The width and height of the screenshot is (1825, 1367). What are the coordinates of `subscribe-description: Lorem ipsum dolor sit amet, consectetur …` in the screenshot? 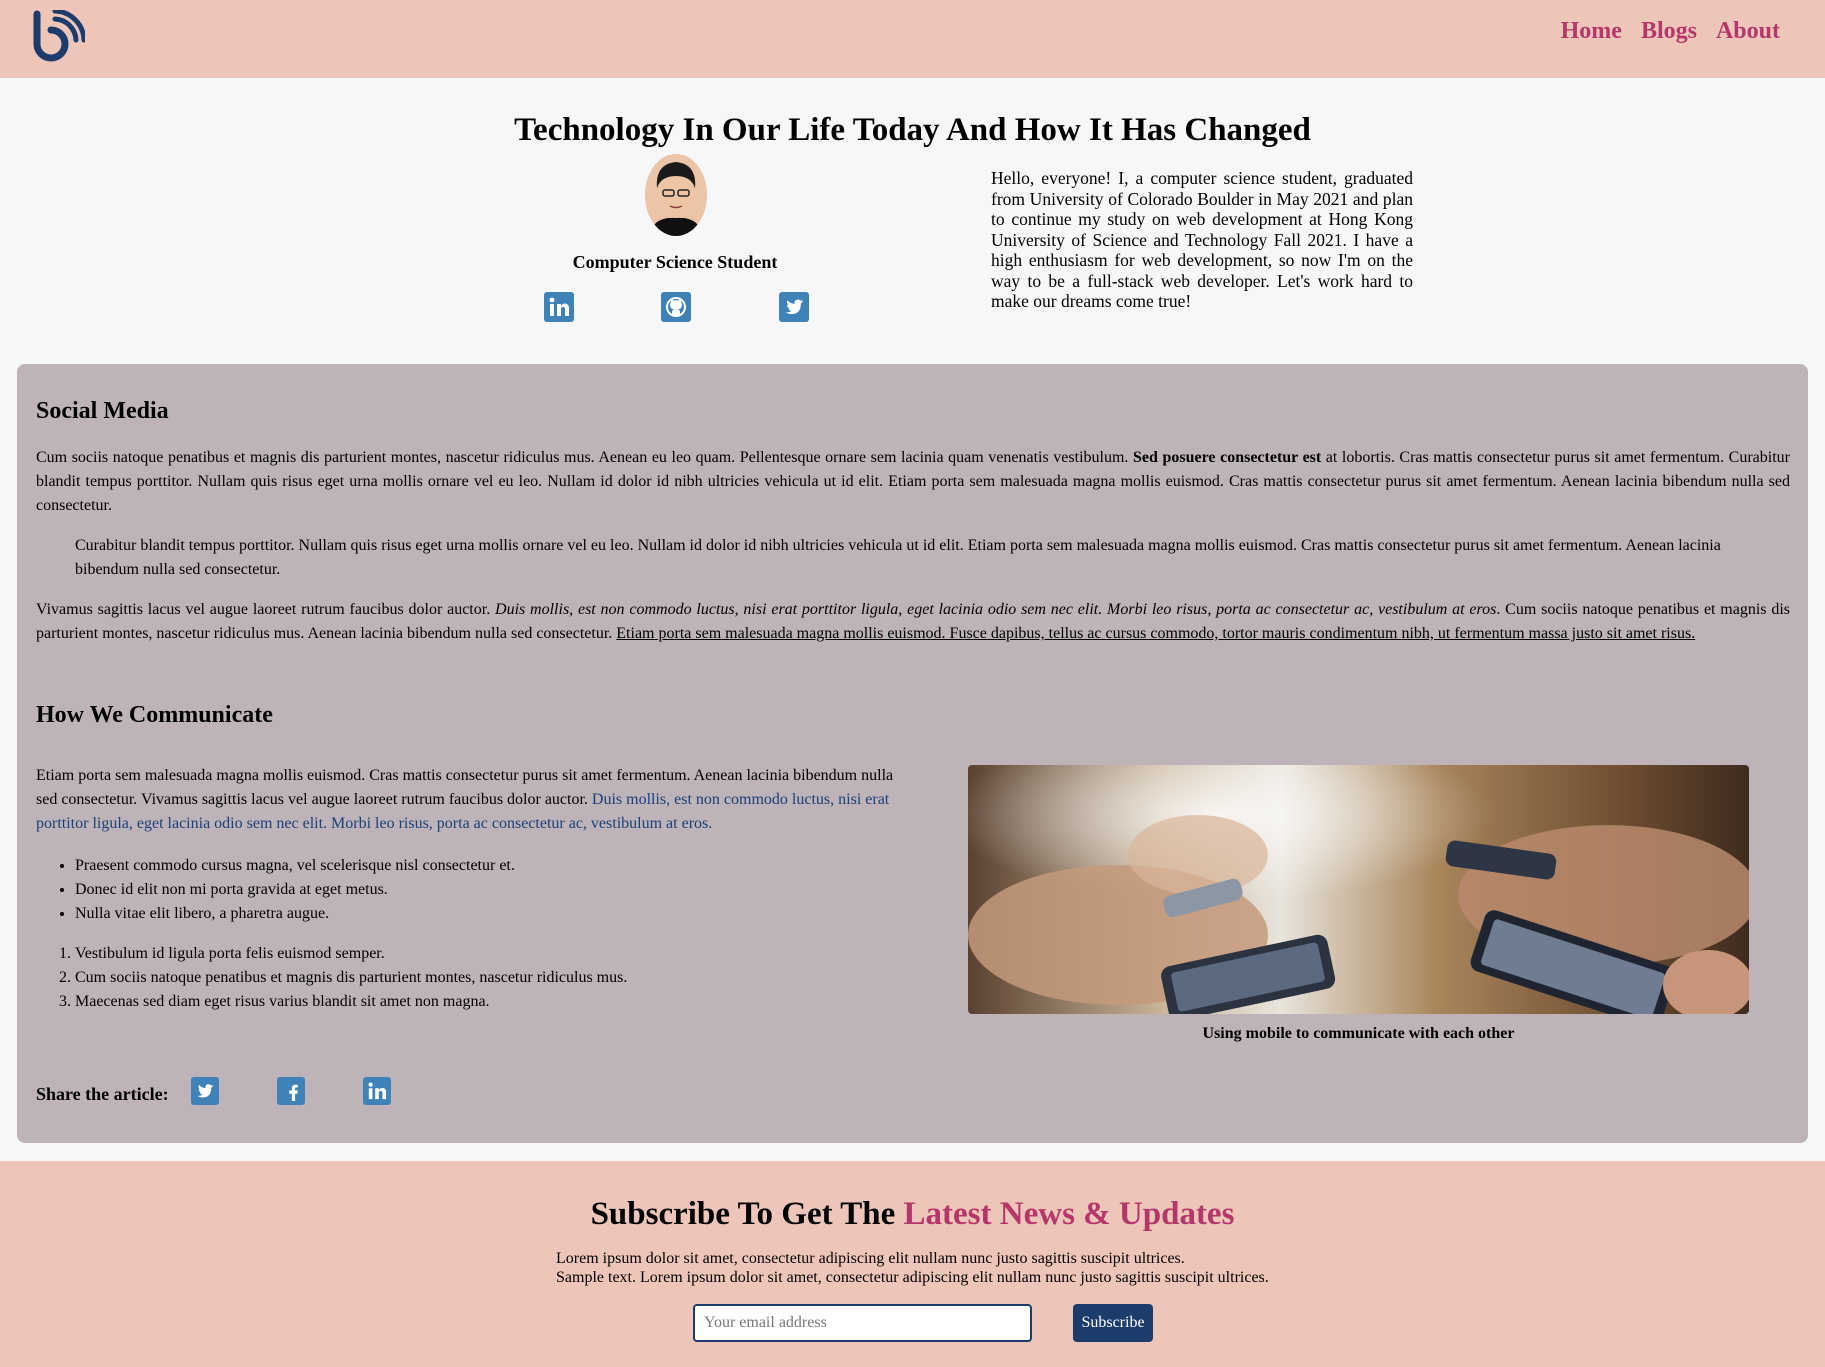 It's located at (912, 1268).